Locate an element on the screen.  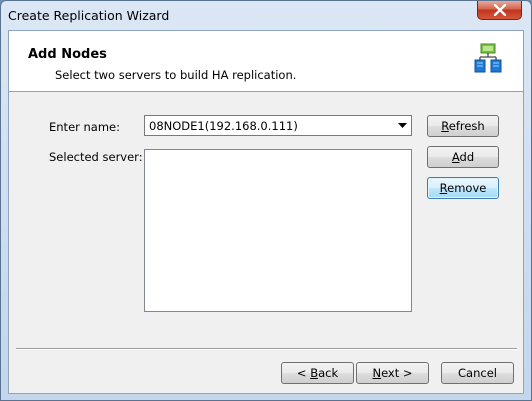
remove-button: Remove is located at coordinates (463, 188).